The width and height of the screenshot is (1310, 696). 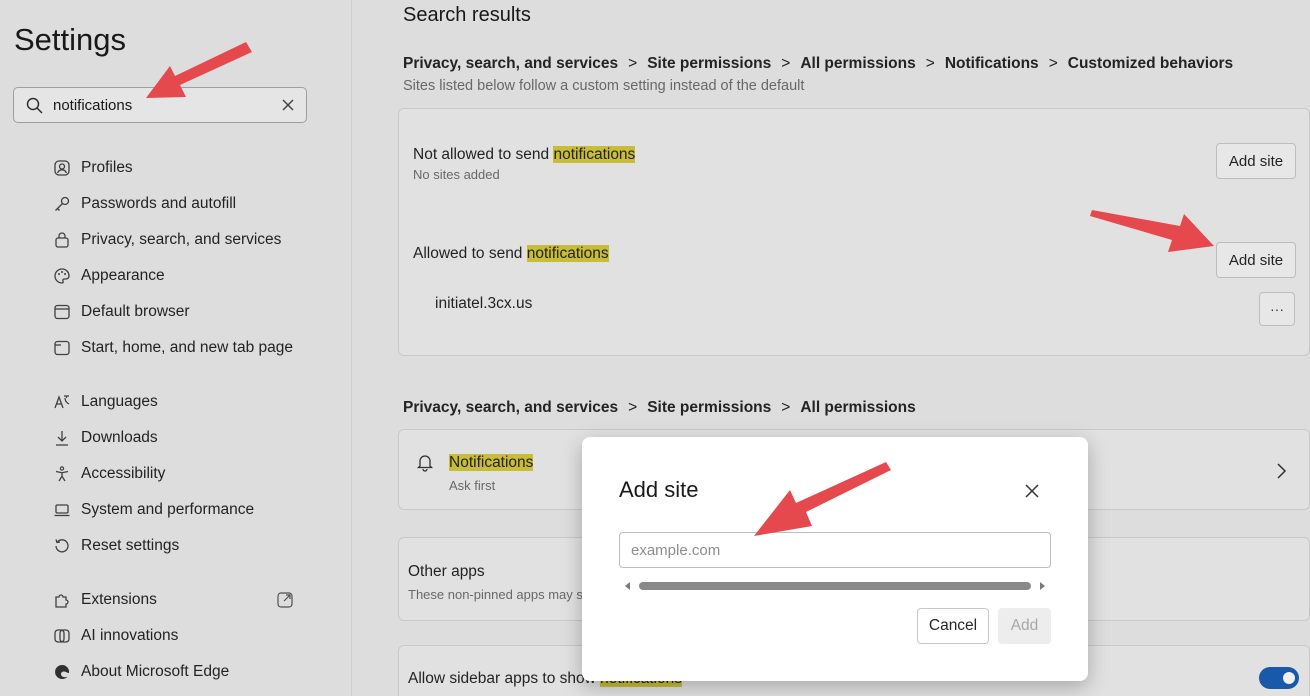 What do you see at coordinates (659, 489) in the screenshot?
I see `dialog-title: Add site` at bounding box center [659, 489].